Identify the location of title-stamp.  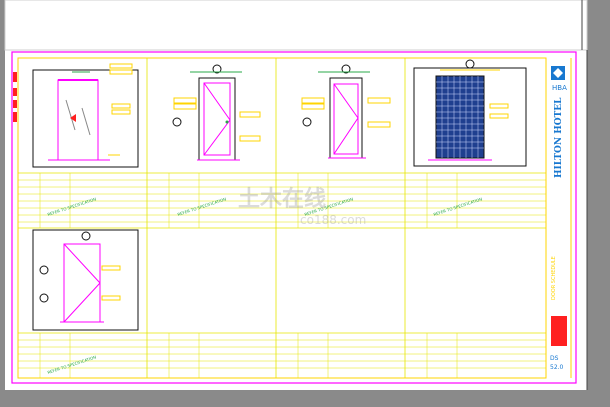
(559, 331).